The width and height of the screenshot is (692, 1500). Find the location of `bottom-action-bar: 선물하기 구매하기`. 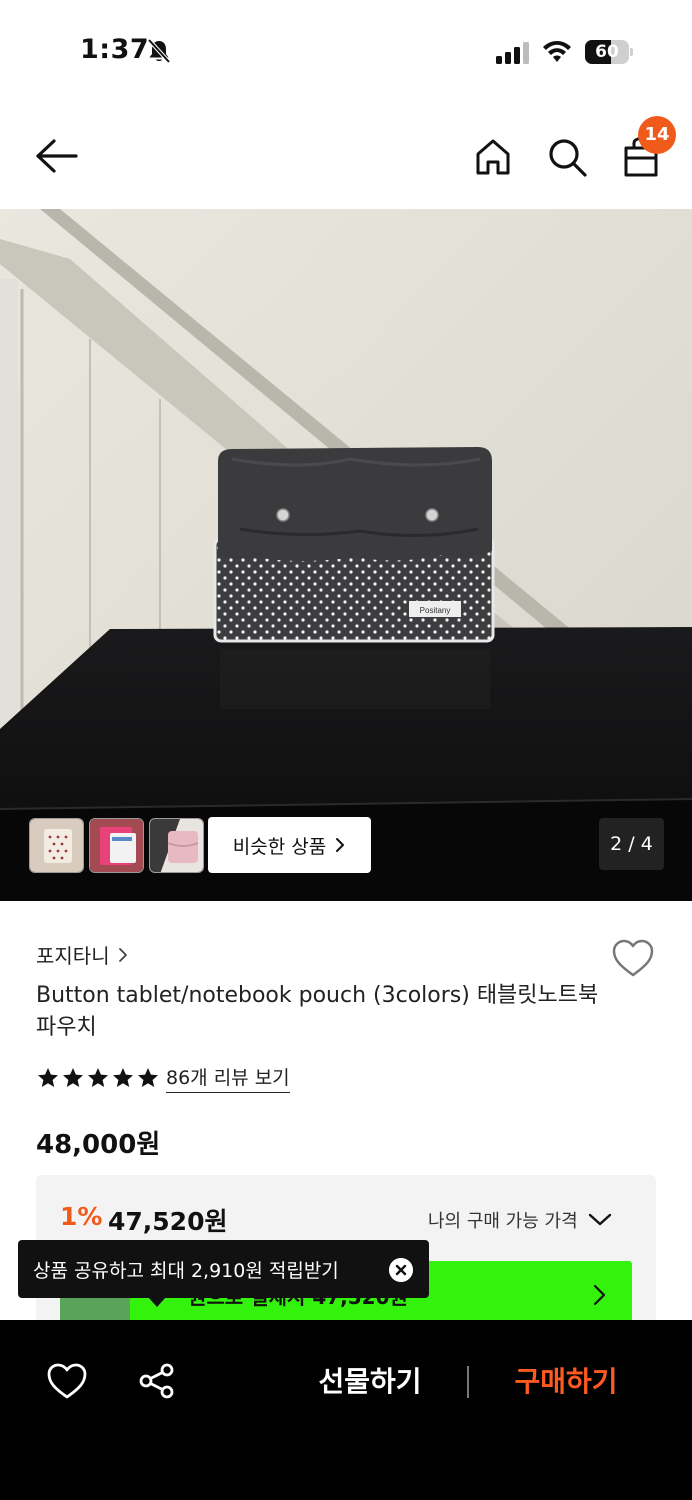

bottom-action-bar: 선물하기 구매하기 is located at coordinates (346, 1410).